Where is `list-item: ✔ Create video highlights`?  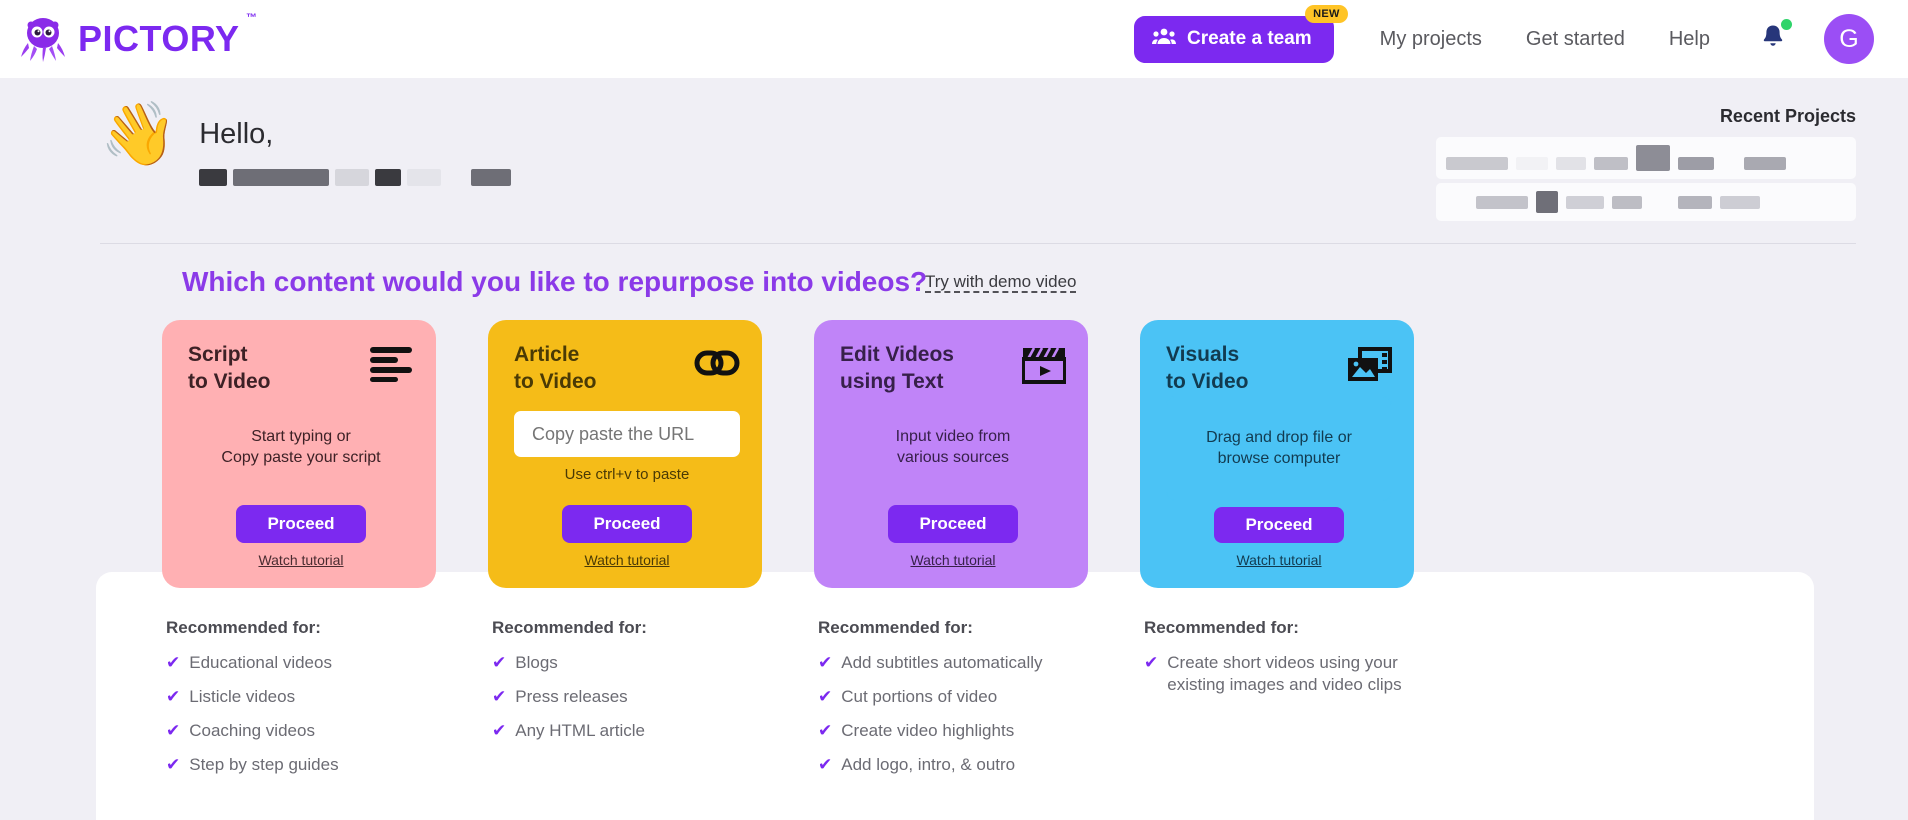 list-item: ✔ Create video highlights is located at coordinates (953, 731).